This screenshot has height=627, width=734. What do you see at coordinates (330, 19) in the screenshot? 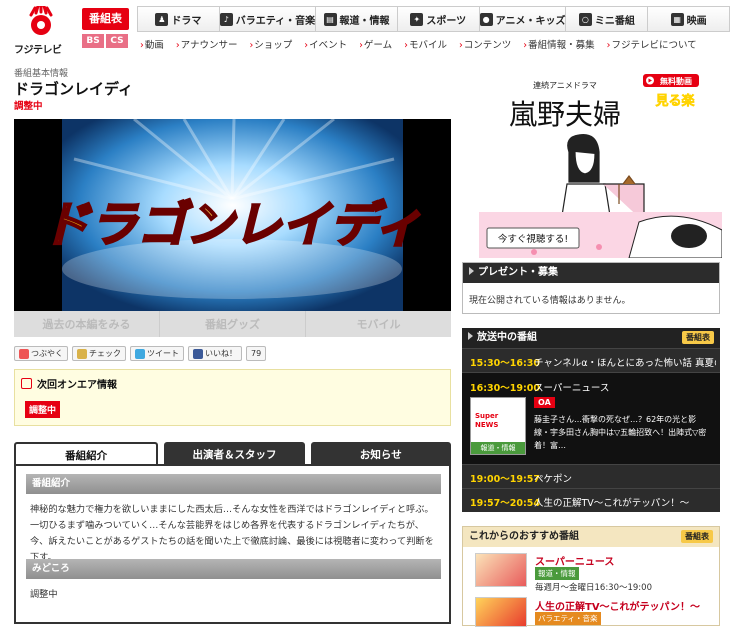
I see `news-icon: ▤` at bounding box center [330, 19].